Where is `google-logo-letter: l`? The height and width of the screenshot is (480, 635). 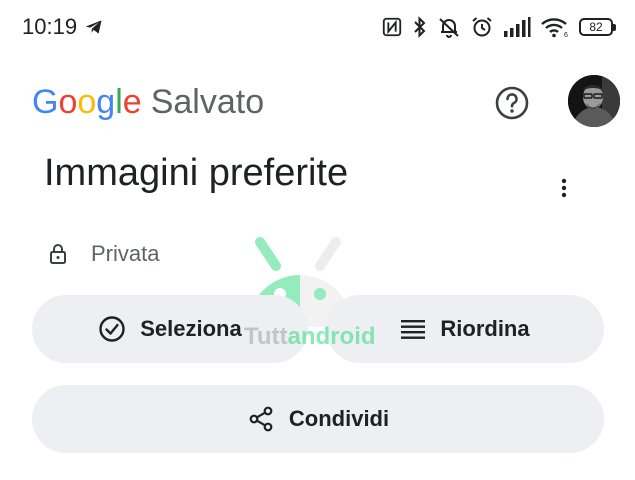
google-logo-letter: l is located at coordinates (119, 102).